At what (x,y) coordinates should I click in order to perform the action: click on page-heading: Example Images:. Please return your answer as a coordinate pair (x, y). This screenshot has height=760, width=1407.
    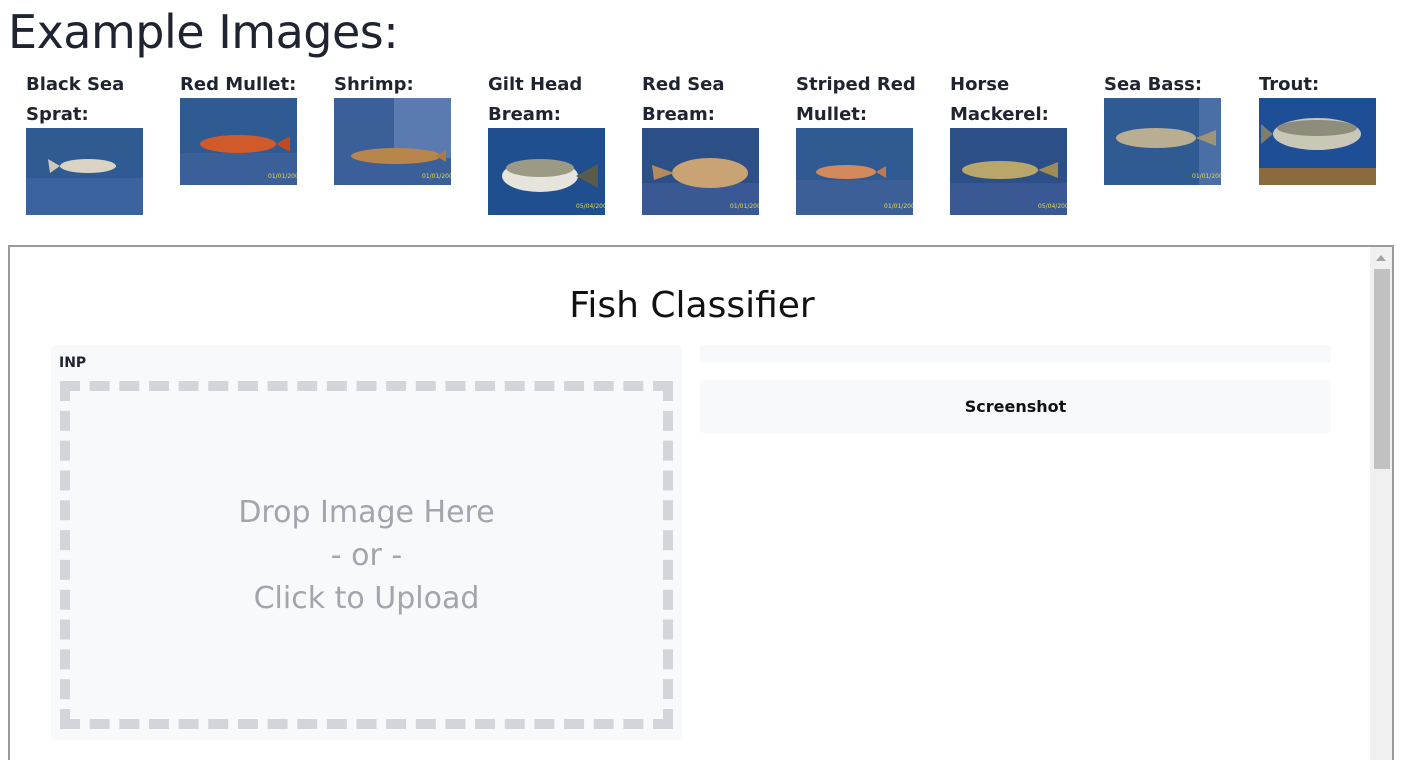
    Looking at the image, I should click on (203, 32).